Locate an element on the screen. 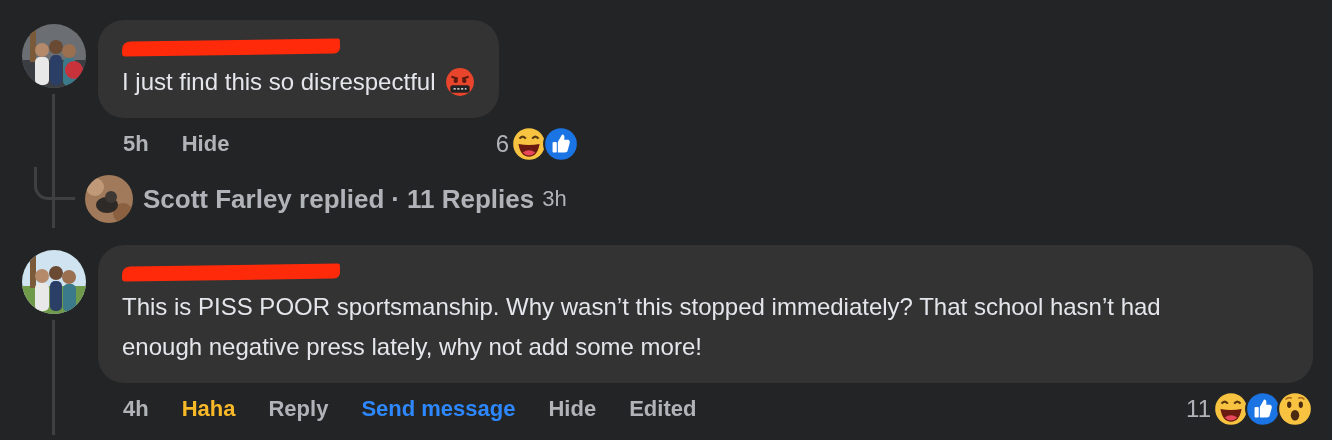 The image size is (1332, 440). replies-count-link: 11 Replies is located at coordinates (471, 199).